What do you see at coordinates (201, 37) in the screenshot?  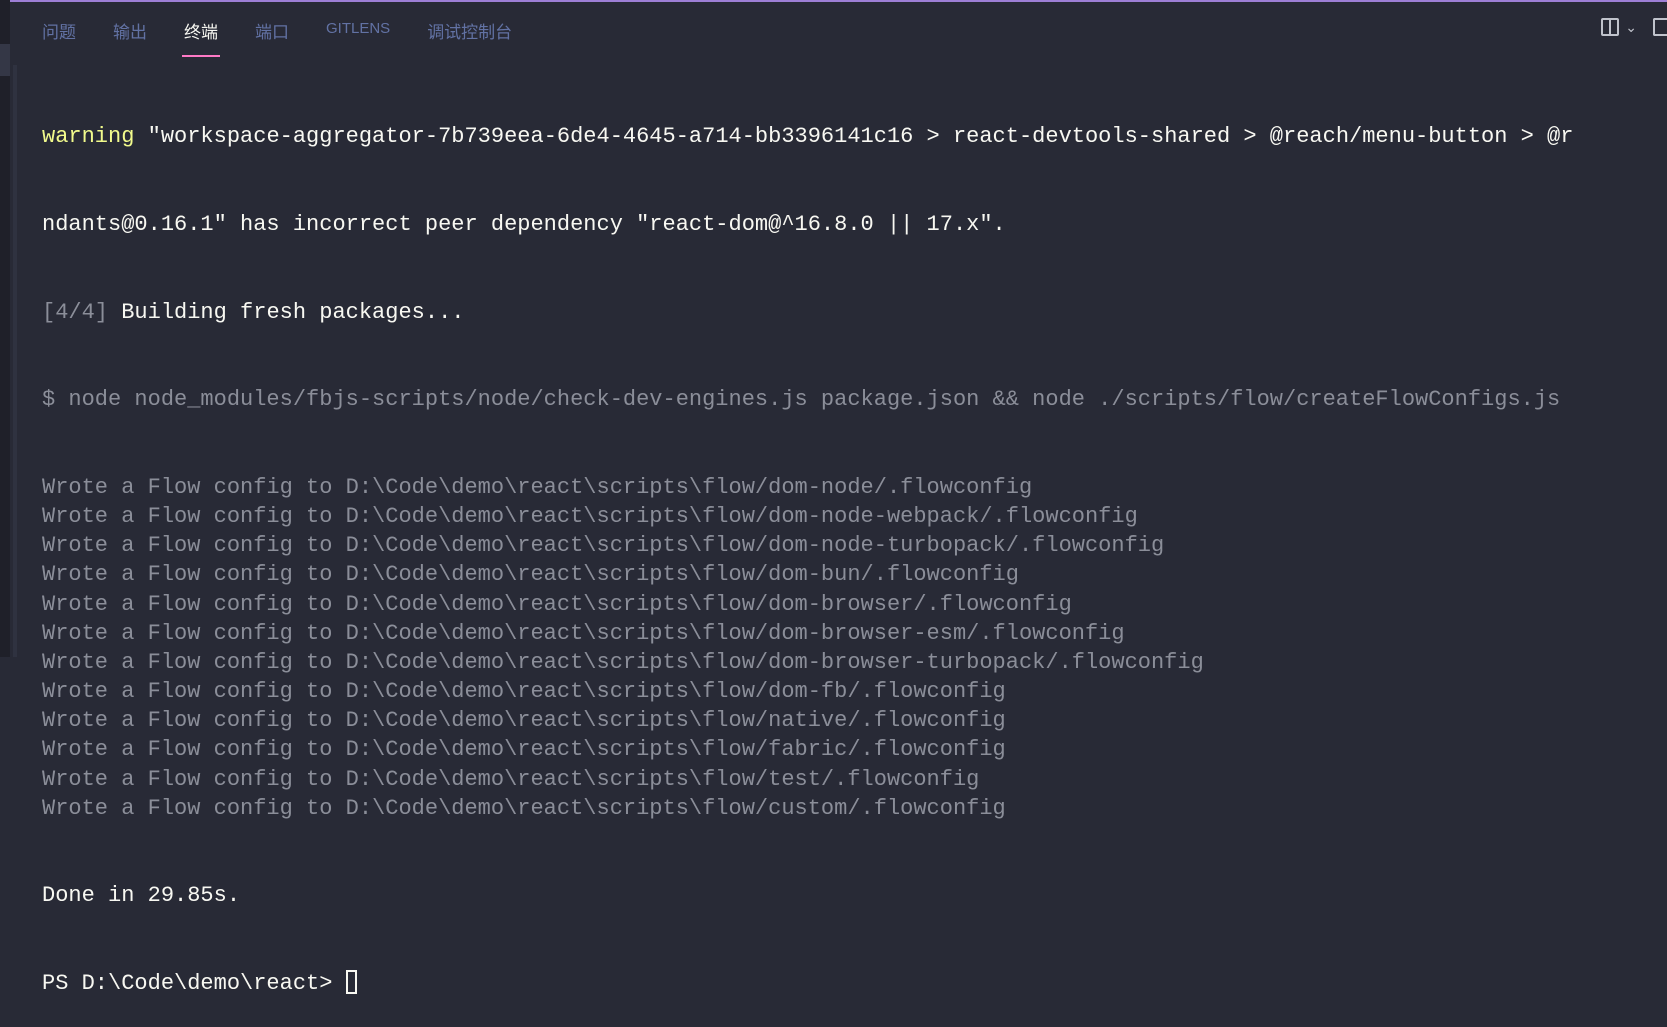 I see `tab-terminal: 终端` at bounding box center [201, 37].